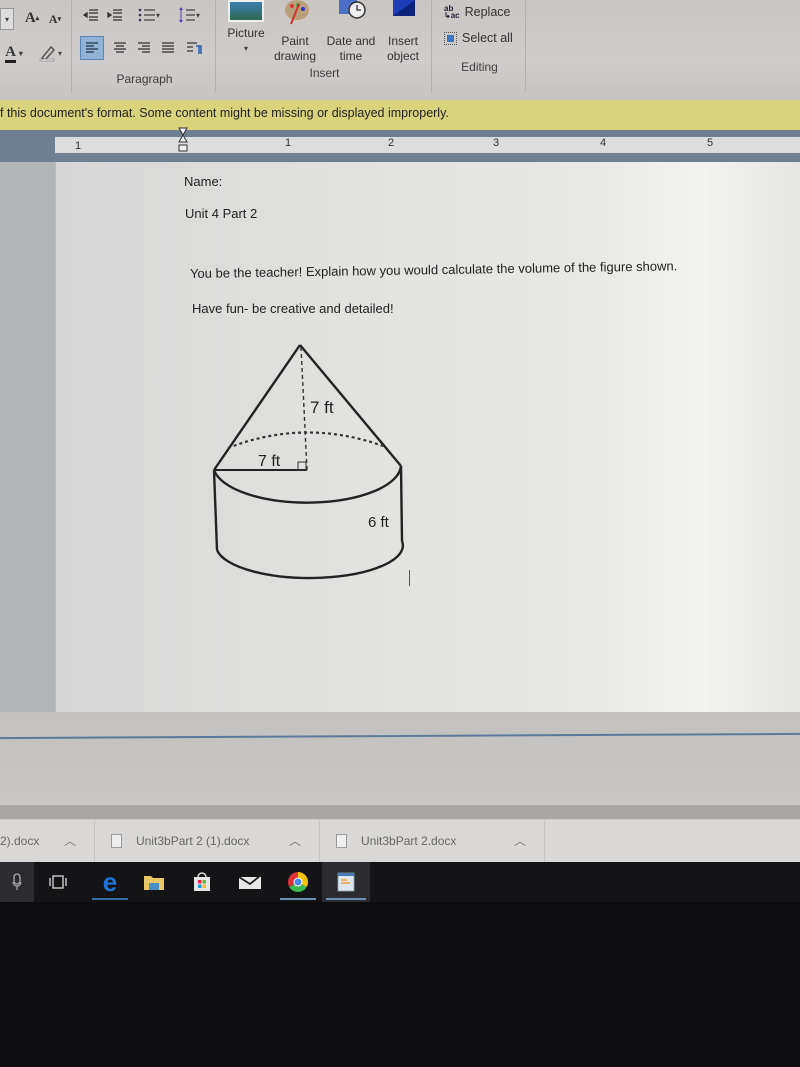 Image resolution: width=800 pixels, height=1067 pixels. Describe the element at coordinates (400, 882) in the screenshot. I see `taskbar: e` at that location.